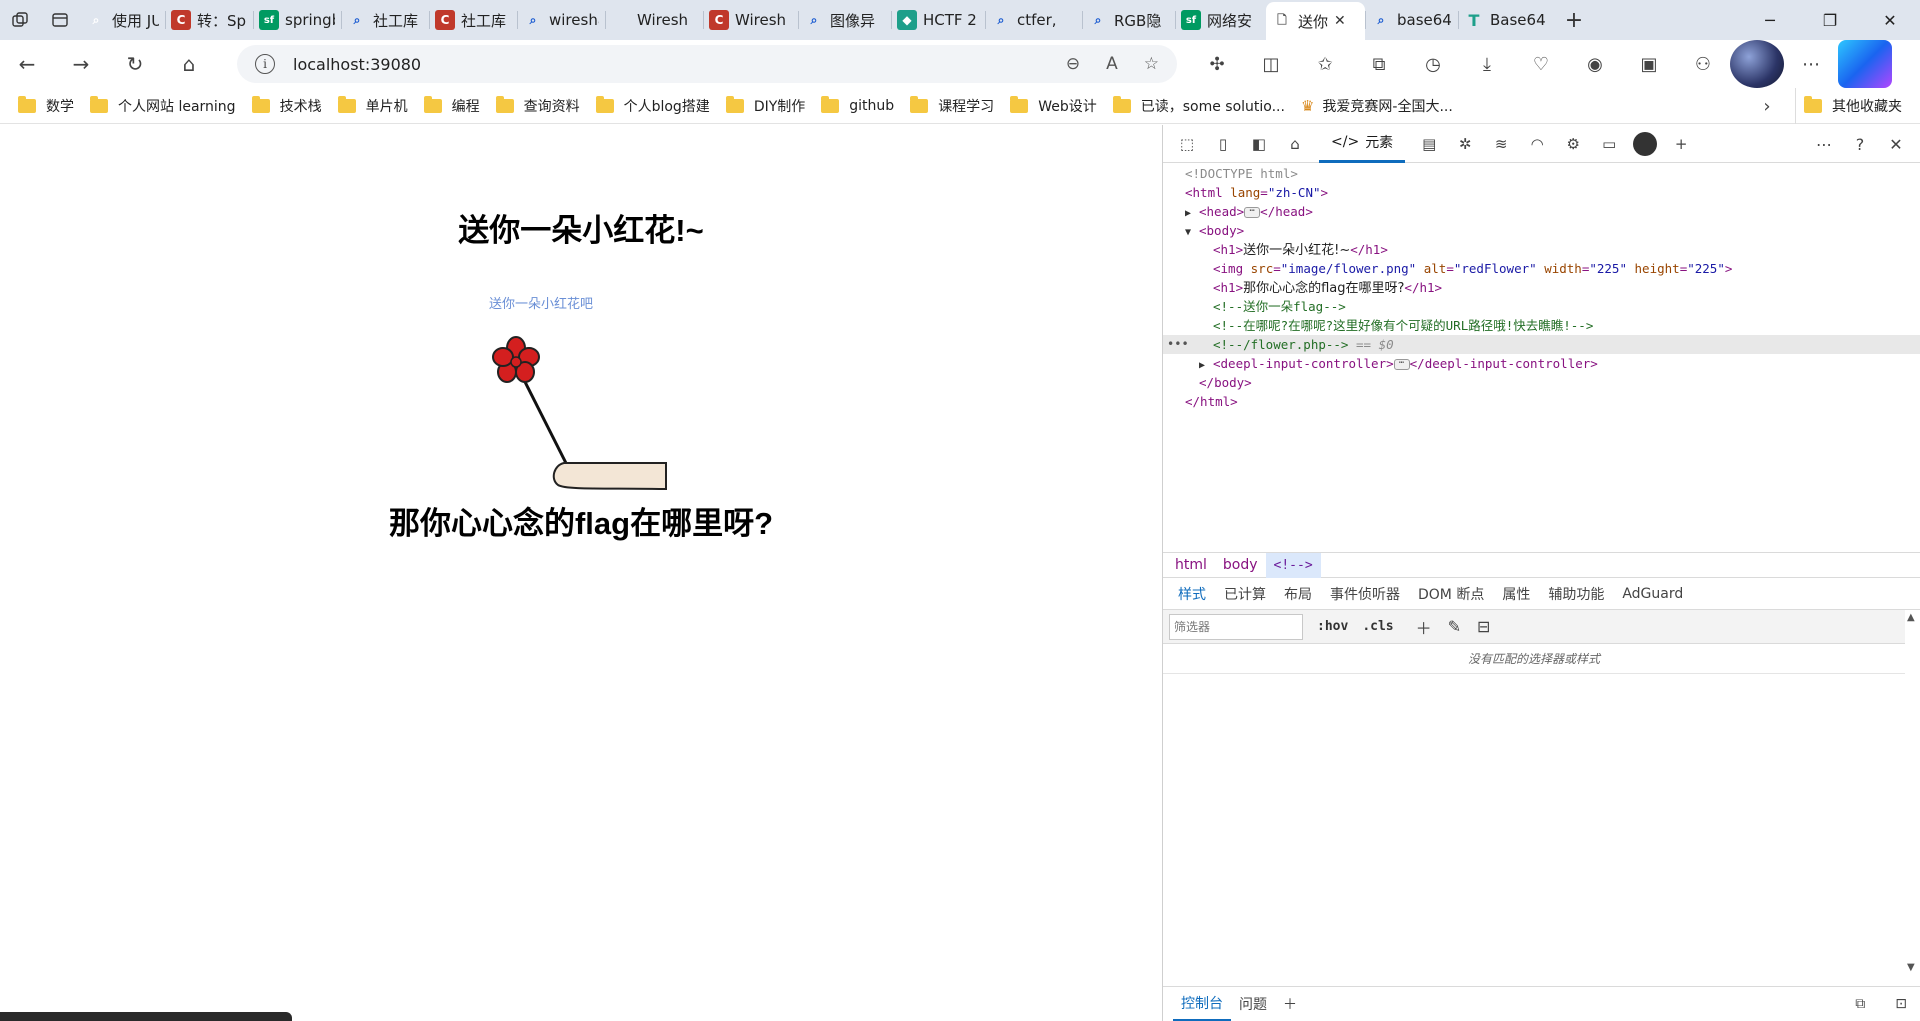  Describe the element at coordinates (452, 106) in the screenshot. I see `bookmark-folder: 编程` at that location.